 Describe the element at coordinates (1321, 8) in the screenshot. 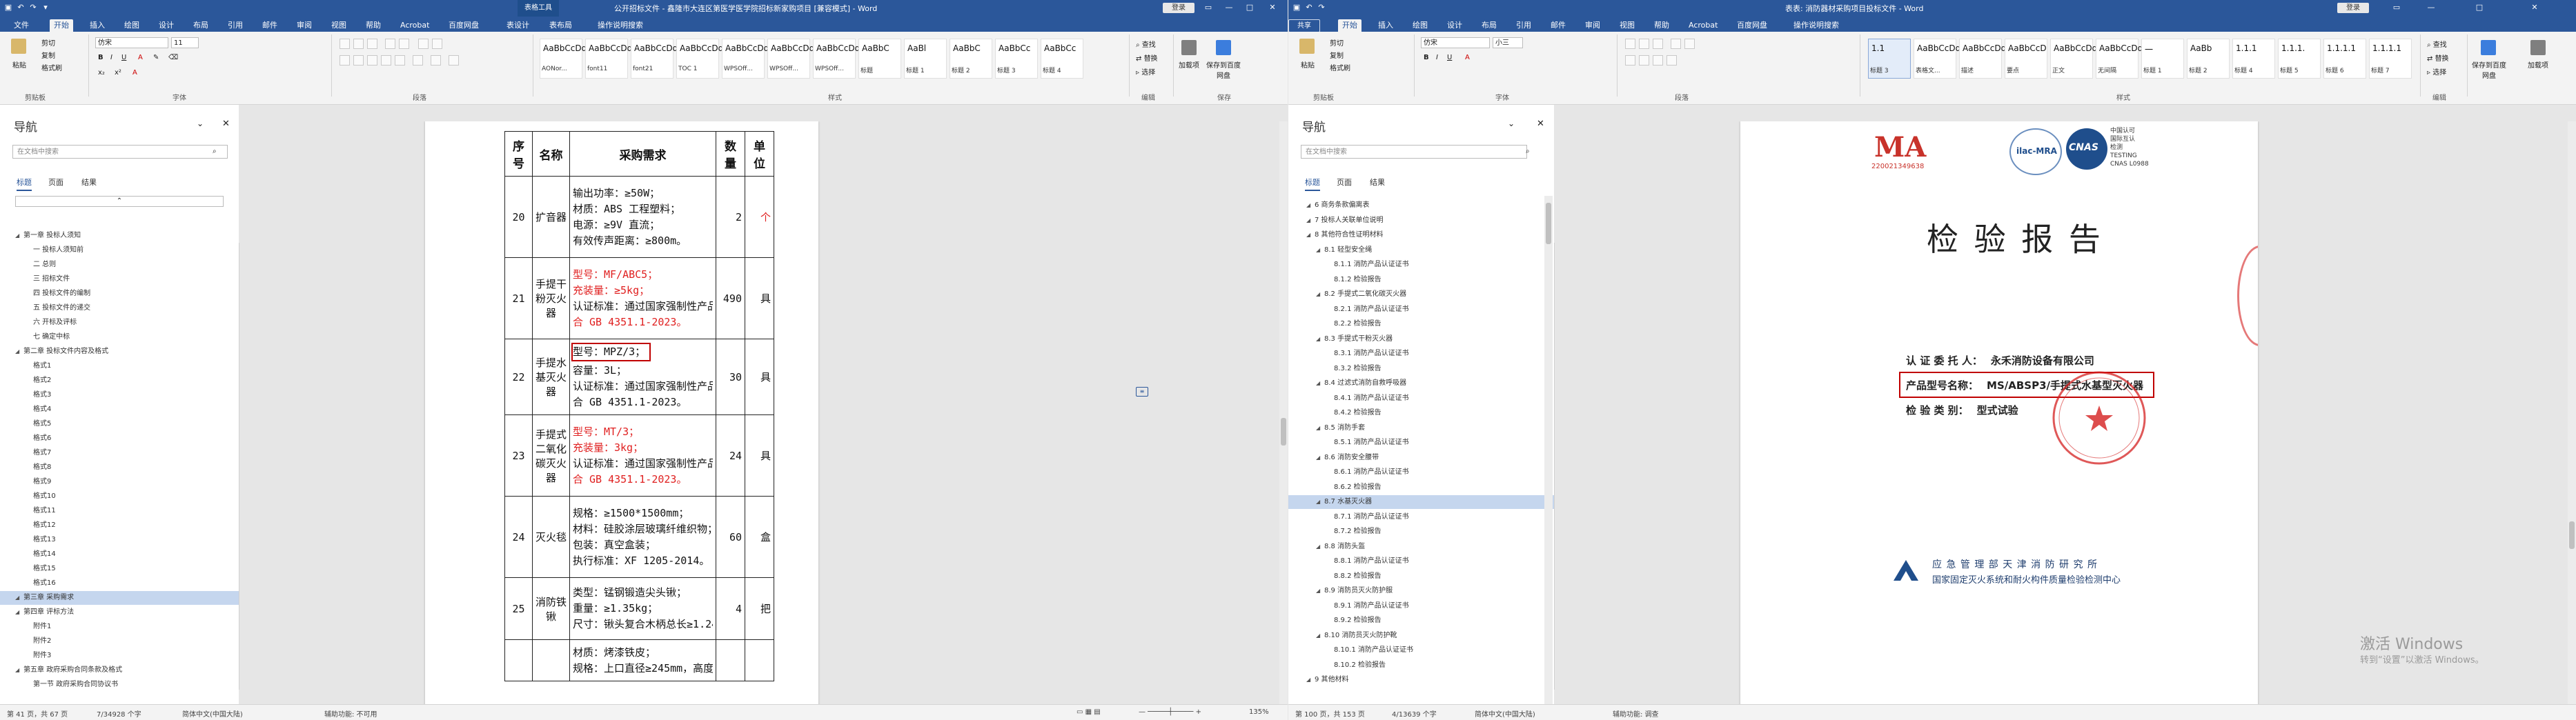

I see `redo-icon: ↷` at that location.